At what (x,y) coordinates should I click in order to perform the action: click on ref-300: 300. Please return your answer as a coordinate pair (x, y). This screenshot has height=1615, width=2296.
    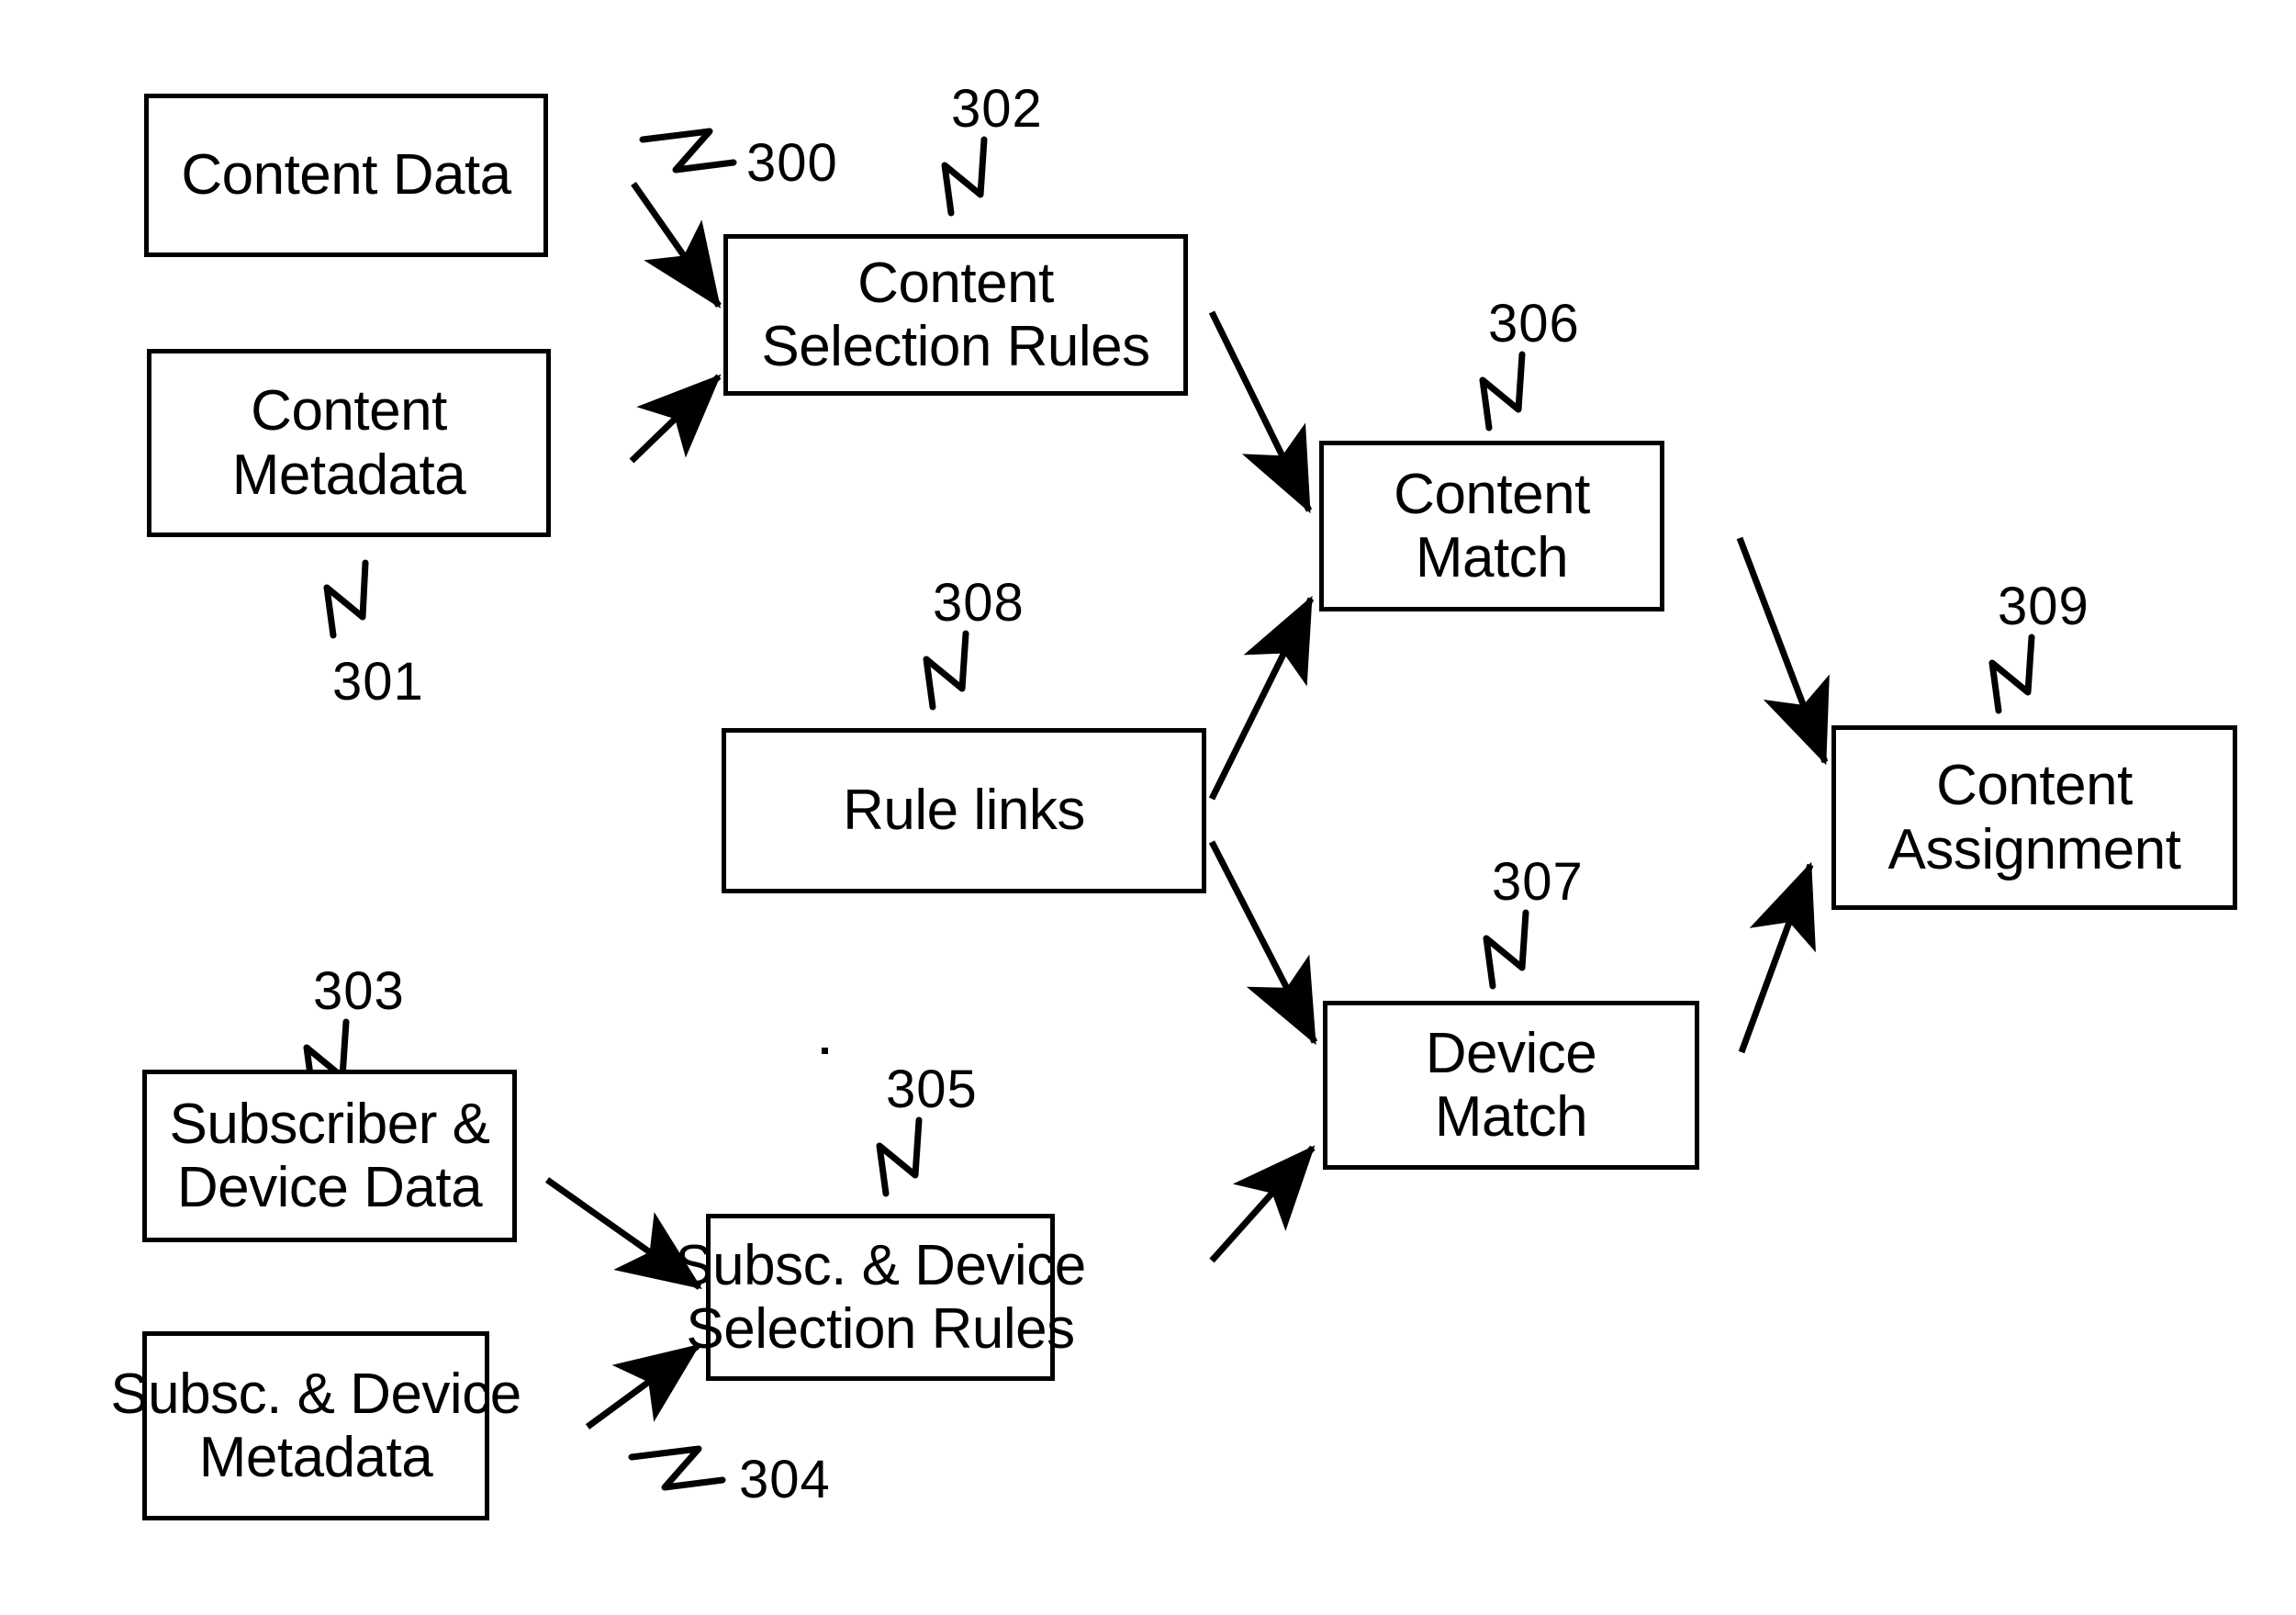
    Looking at the image, I should click on (792, 163).